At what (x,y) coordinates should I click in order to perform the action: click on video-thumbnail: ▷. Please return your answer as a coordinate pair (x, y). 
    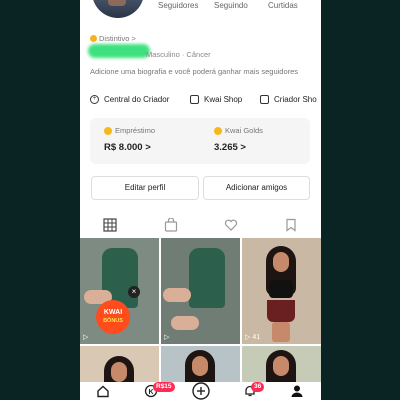
    Looking at the image, I should click on (200, 291).